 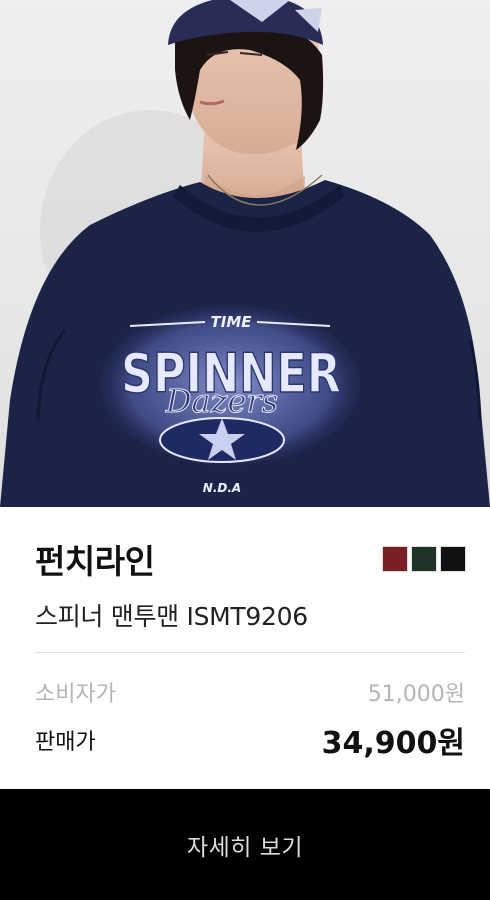 I want to click on print-text-nda: N.D.A, so click(x=222, y=488).